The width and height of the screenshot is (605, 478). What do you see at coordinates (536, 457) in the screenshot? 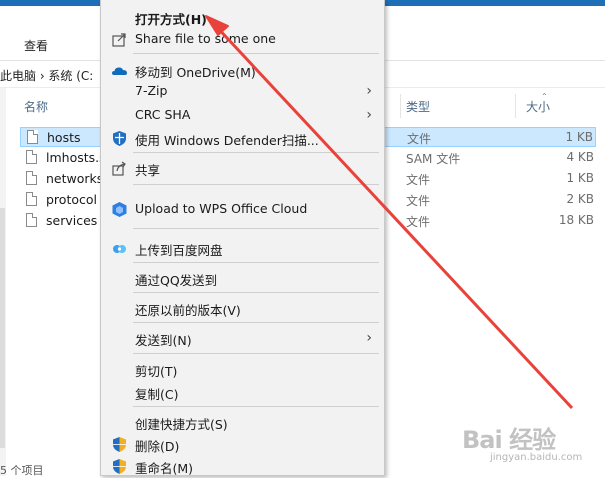
I see `watermark-url: jingyan.baidu.com` at bounding box center [536, 457].